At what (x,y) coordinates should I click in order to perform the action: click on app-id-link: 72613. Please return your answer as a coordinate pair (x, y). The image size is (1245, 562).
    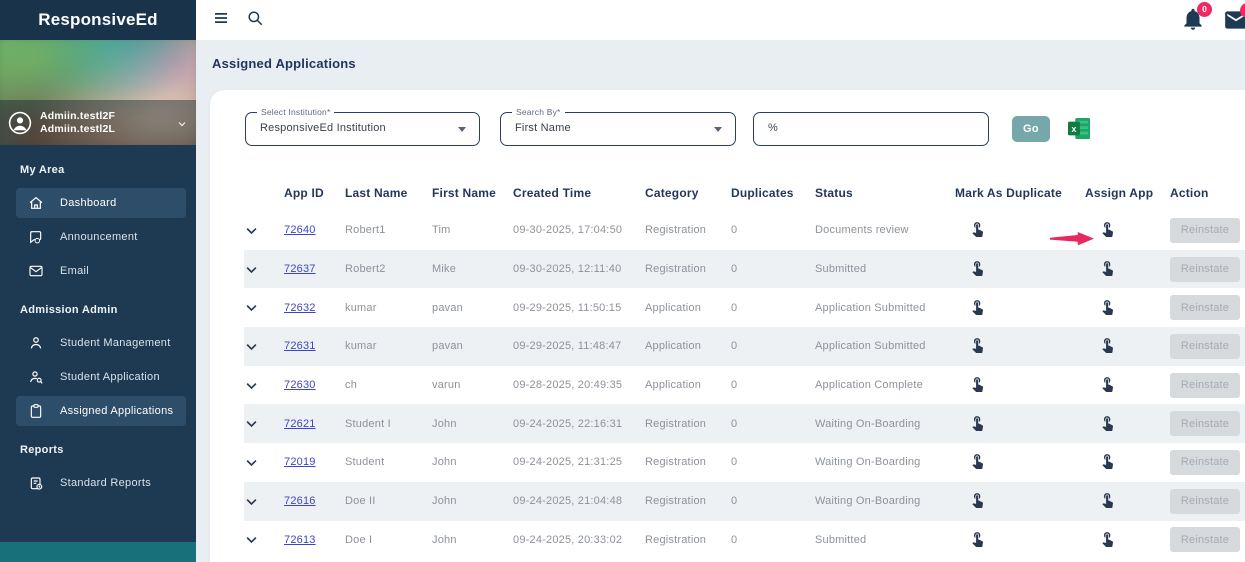
    Looking at the image, I should click on (300, 540).